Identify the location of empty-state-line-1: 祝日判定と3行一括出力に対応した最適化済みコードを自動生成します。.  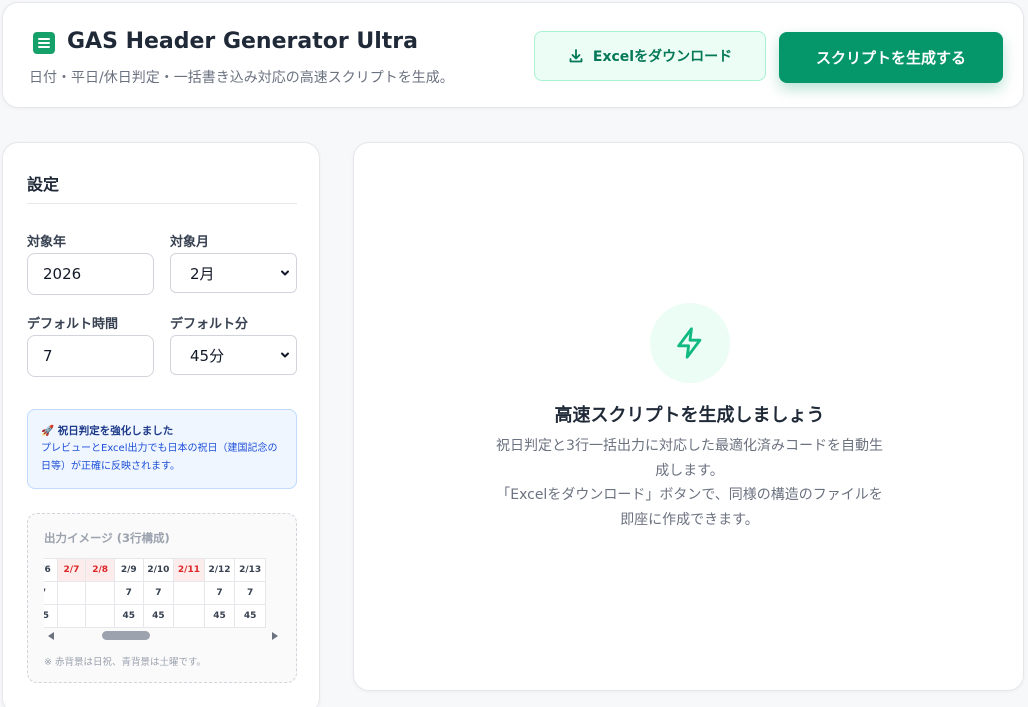
(689, 458).